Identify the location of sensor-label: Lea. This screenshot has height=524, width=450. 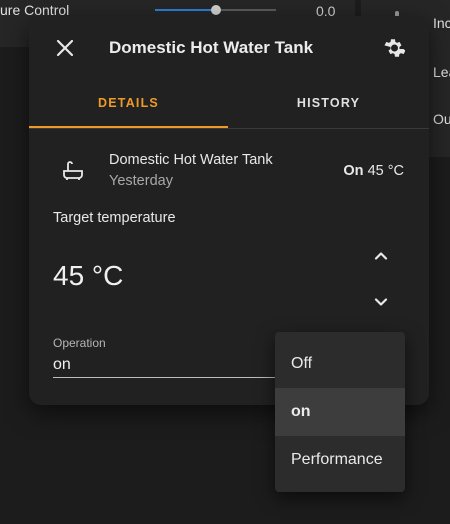
(441, 72).